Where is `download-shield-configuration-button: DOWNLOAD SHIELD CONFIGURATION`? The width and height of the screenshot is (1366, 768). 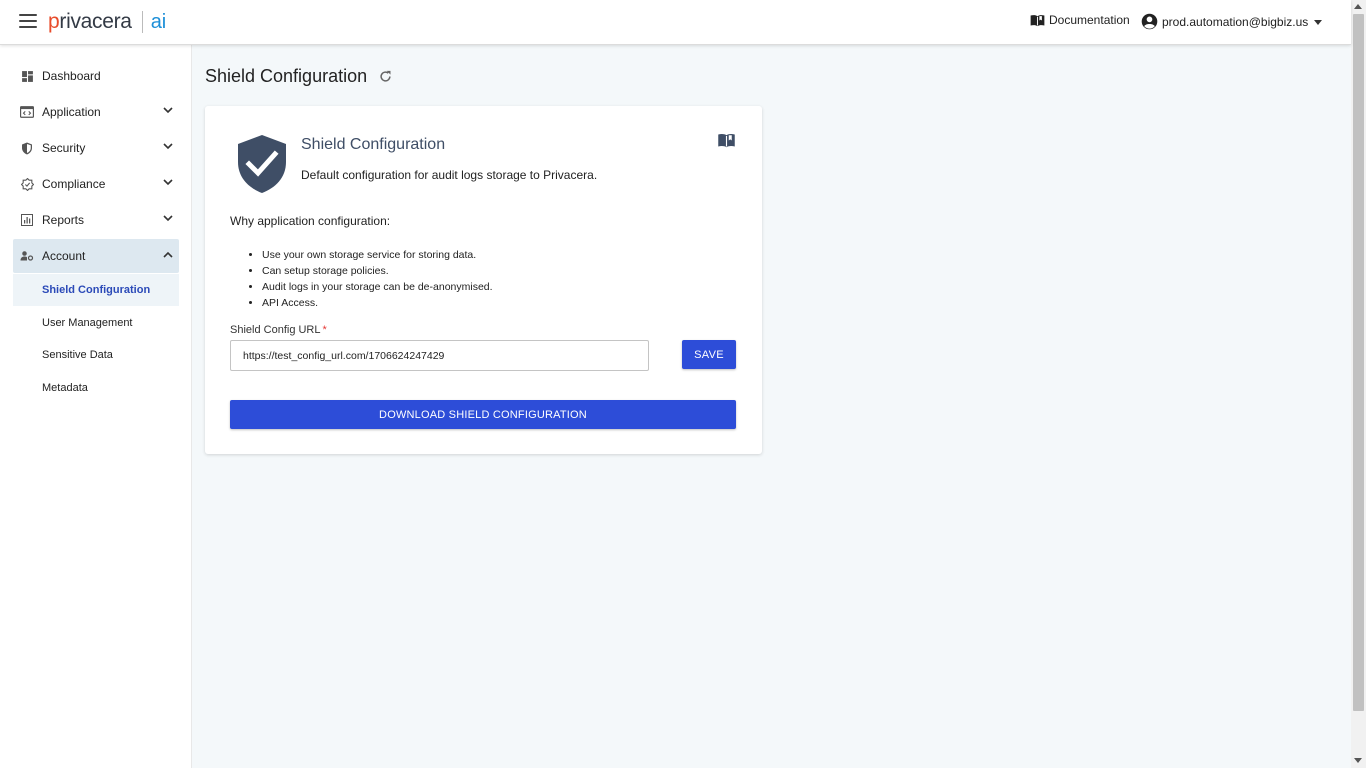 download-shield-configuration-button: DOWNLOAD SHIELD CONFIGURATION is located at coordinates (483, 414).